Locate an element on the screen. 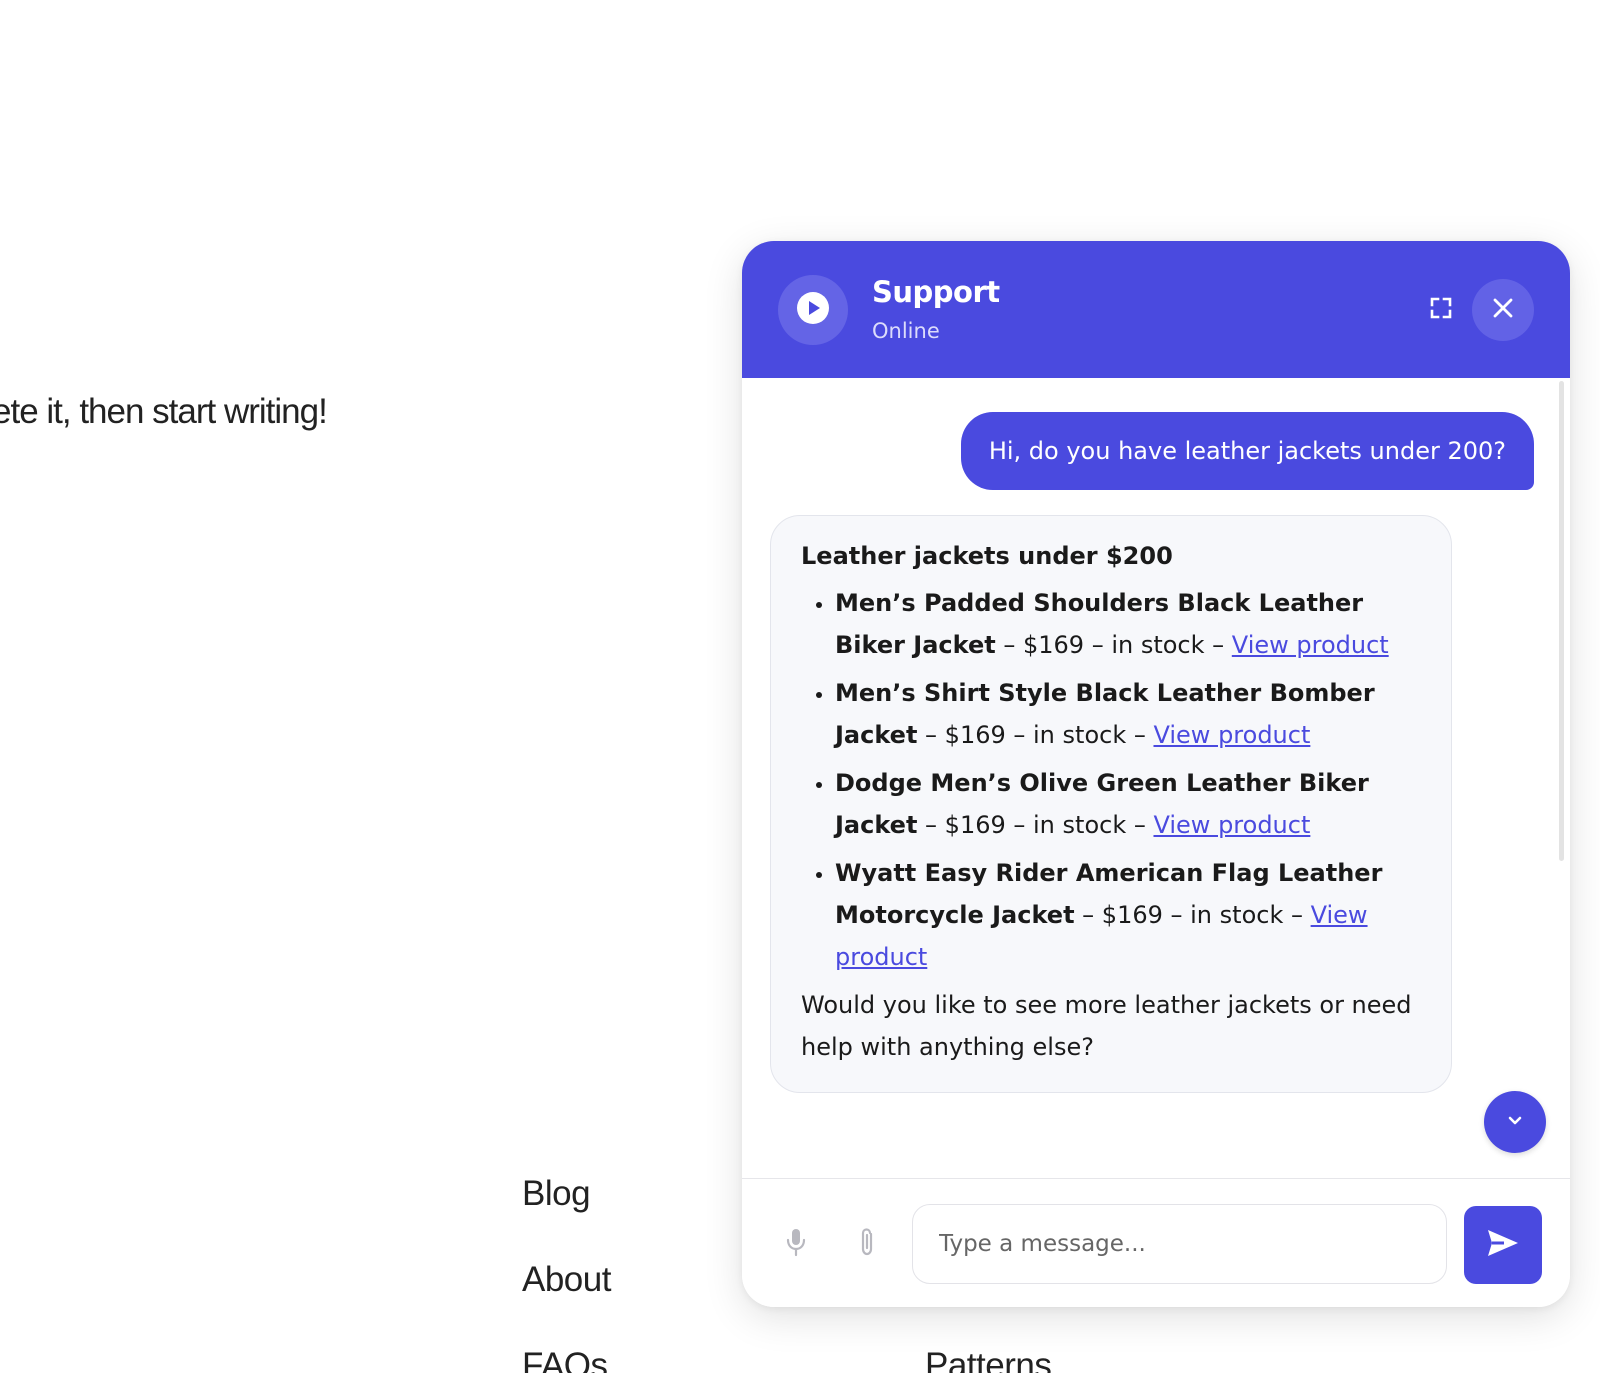 The width and height of the screenshot is (1600, 1373). support-avatar is located at coordinates (813, 310).